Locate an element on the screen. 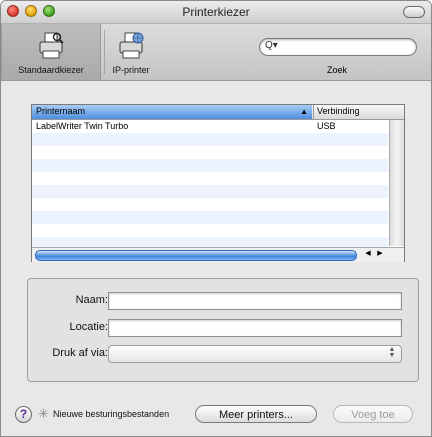 The height and width of the screenshot is (437, 432). horizontal-scroll-arrows: ◀ ▶ is located at coordinates (375, 255).